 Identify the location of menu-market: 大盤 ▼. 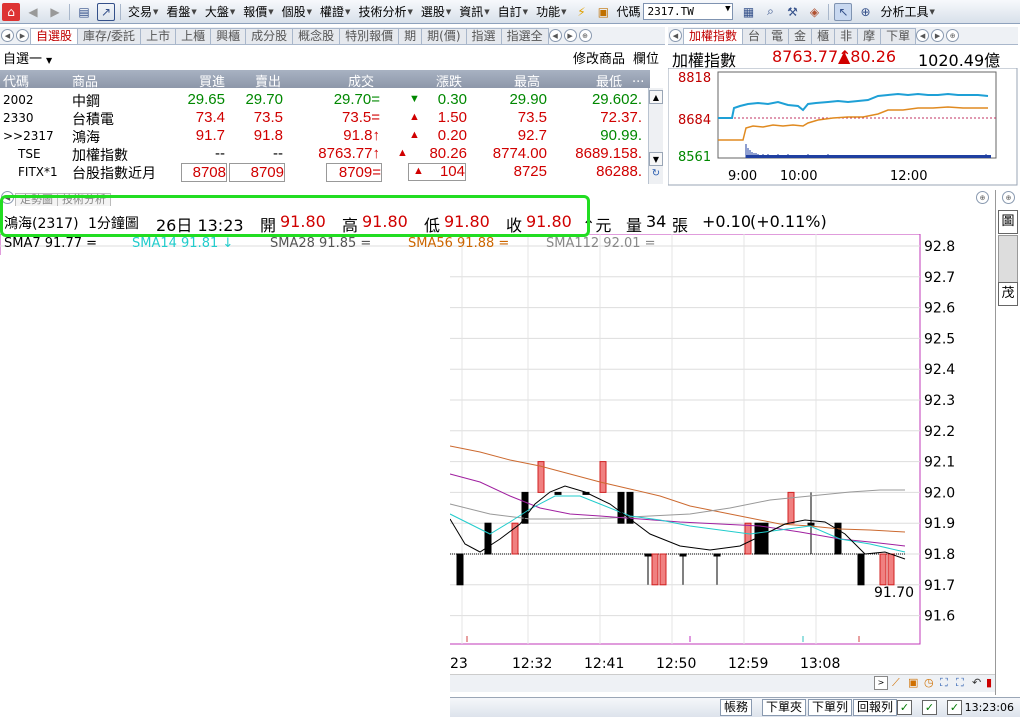
(220, 11).